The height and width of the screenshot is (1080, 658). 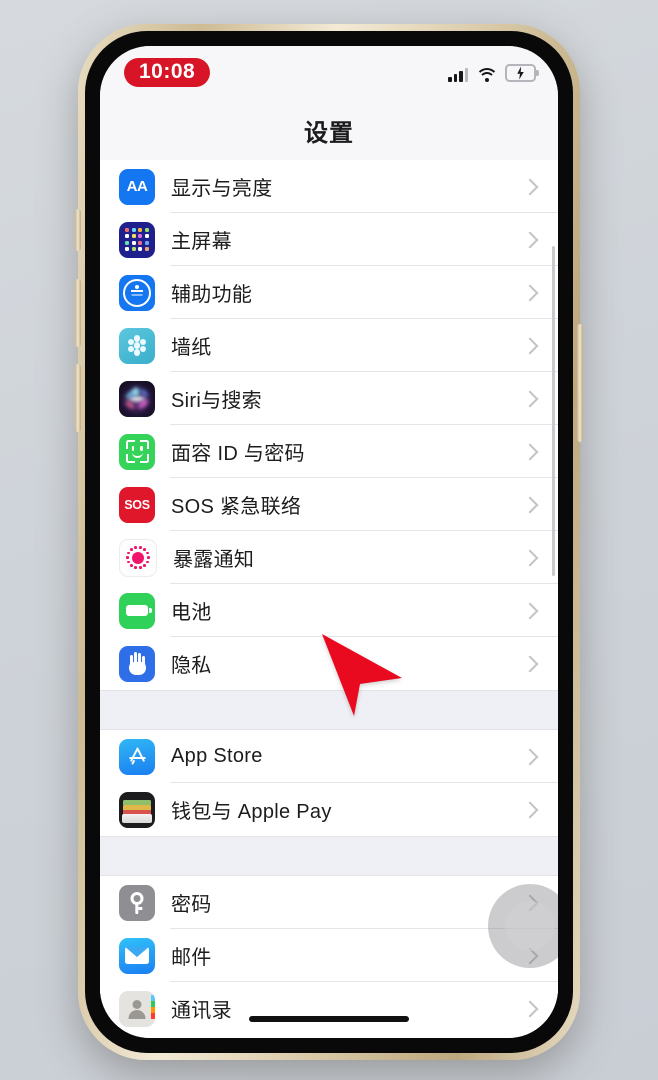 What do you see at coordinates (222, 189) in the screenshot?
I see `settings-row-label: 显示与亮度` at bounding box center [222, 189].